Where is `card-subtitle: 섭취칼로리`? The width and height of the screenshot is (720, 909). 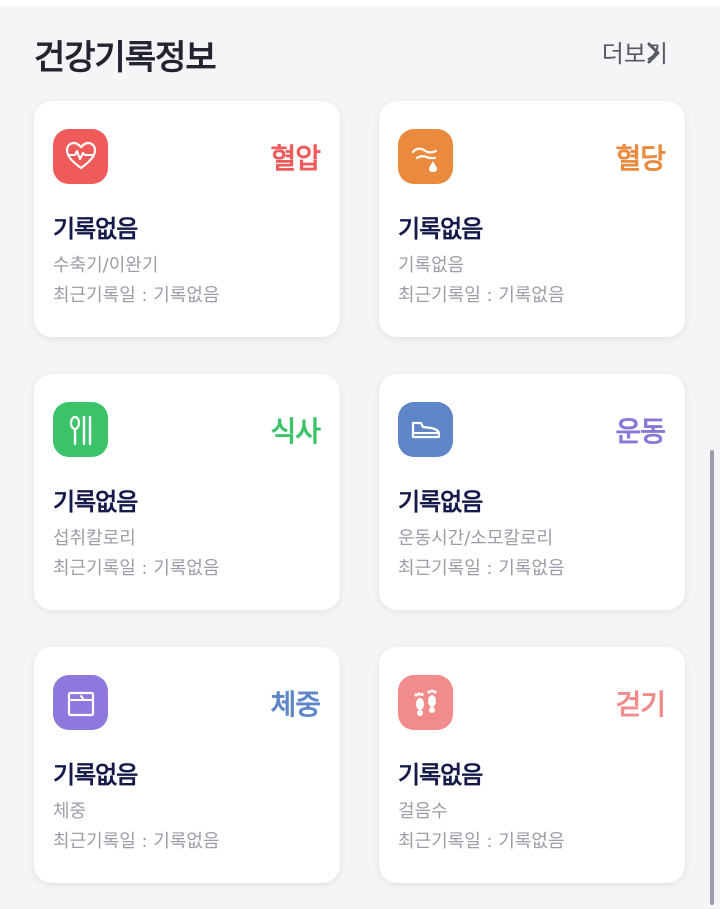 card-subtitle: 섭취칼로리 is located at coordinates (94, 538).